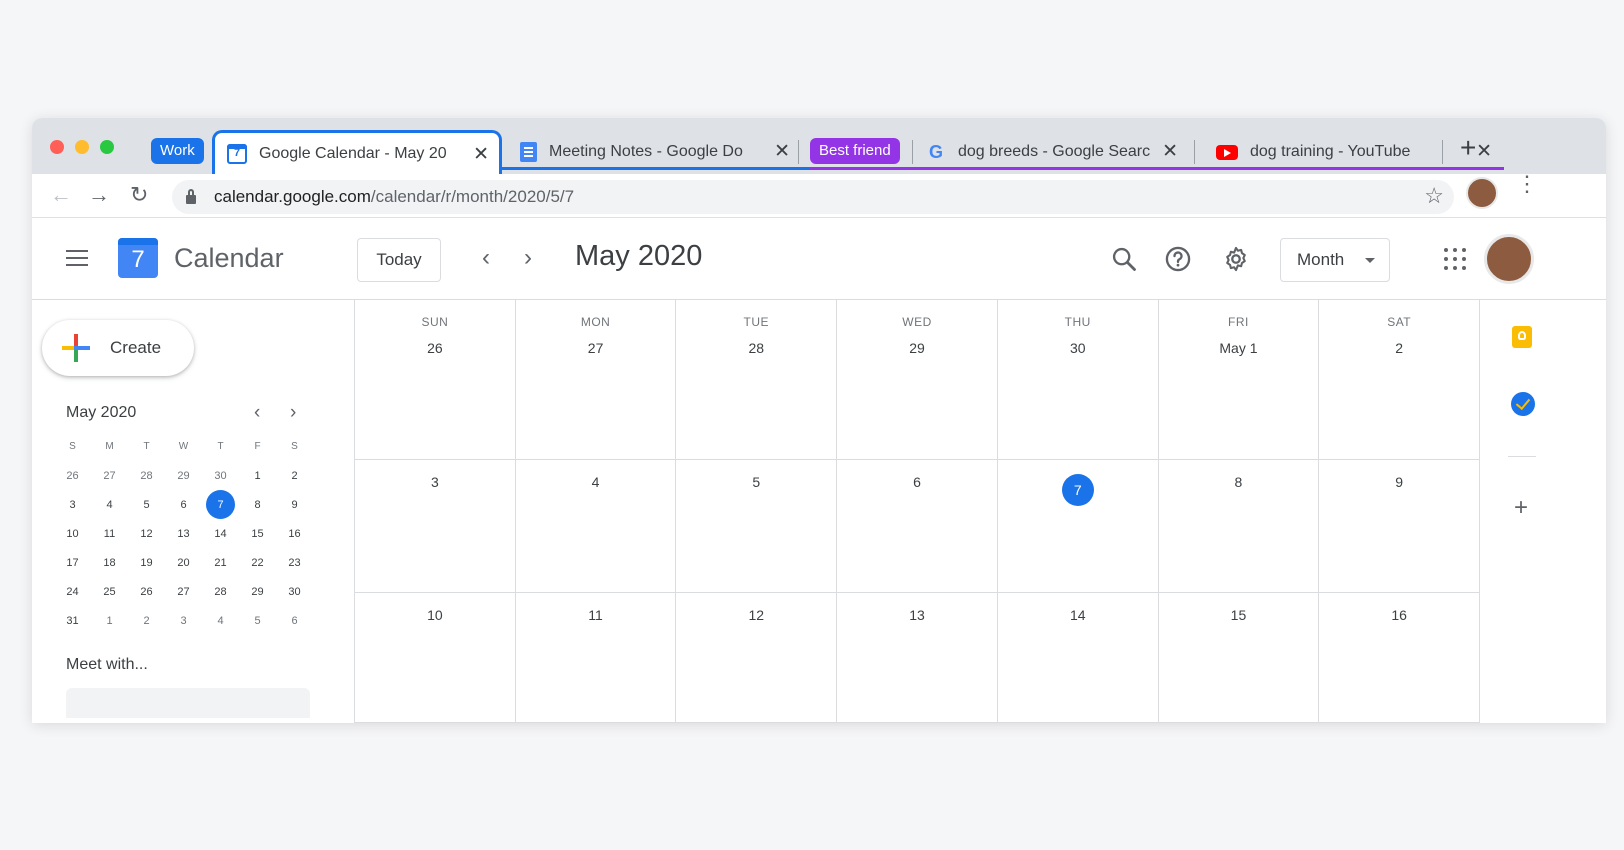 This screenshot has width=1624, height=850. What do you see at coordinates (855, 151) in the screenshot?
I see `tab-group-best-friend: Best friend` at bounding box center [855, 151].